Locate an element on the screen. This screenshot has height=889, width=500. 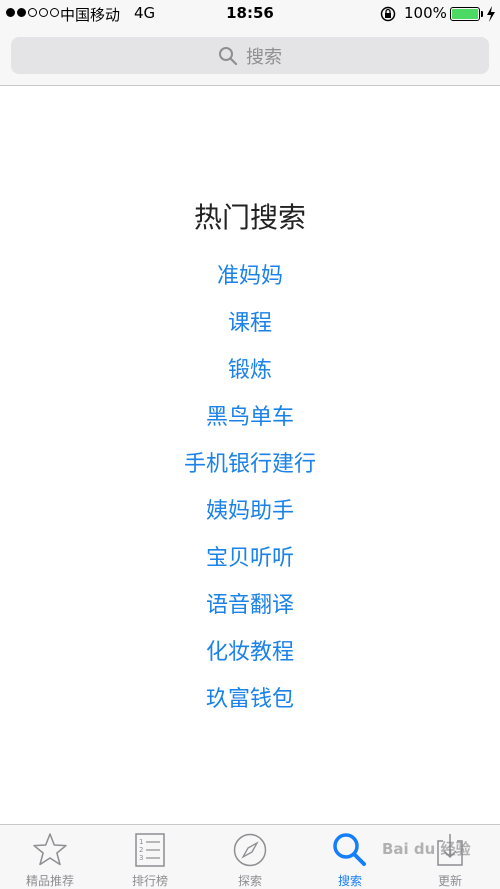
hot-search-item: 姨妈助手 is located at coordinates (250, 516).